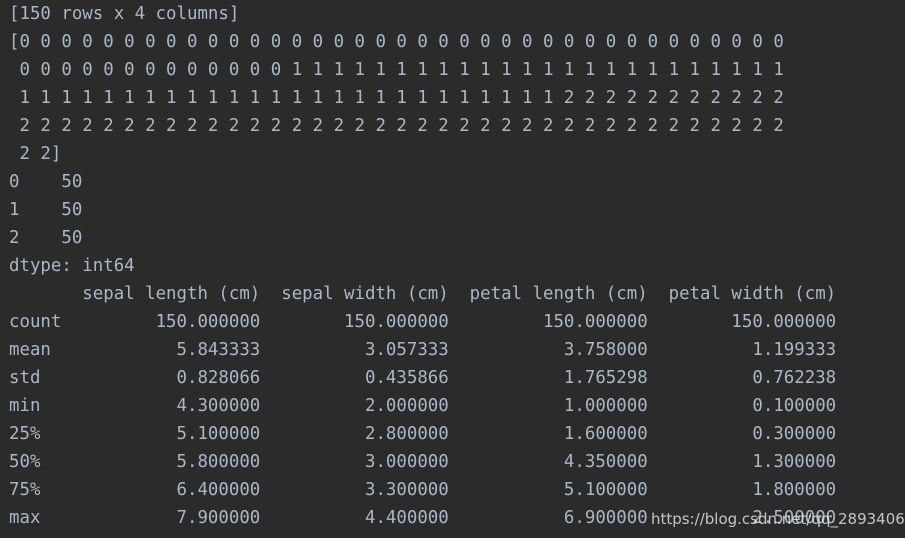 The image size is (905, 538). What do you see at coordinates (46, 182) in the screenshot?
I see `console-line-count-0: 0 50` at bounding box center [46, 182].